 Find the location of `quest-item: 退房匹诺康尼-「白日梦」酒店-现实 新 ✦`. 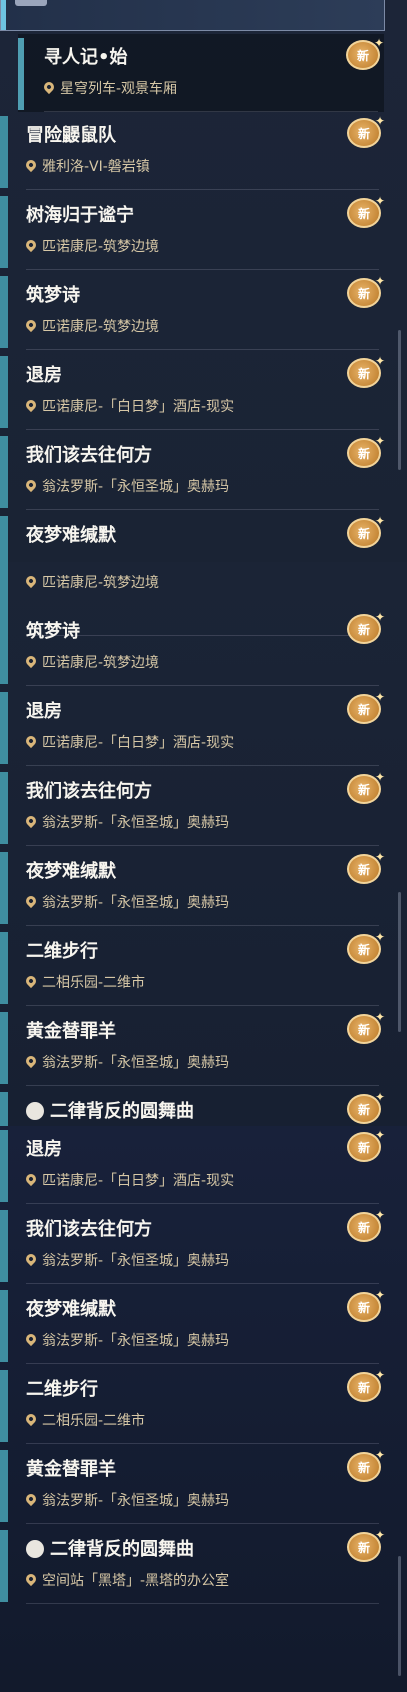

quest-item: 退房匹诺康尼-「白日梦」酒店-现实 新 ✦ is located at coordinates (192, 391).